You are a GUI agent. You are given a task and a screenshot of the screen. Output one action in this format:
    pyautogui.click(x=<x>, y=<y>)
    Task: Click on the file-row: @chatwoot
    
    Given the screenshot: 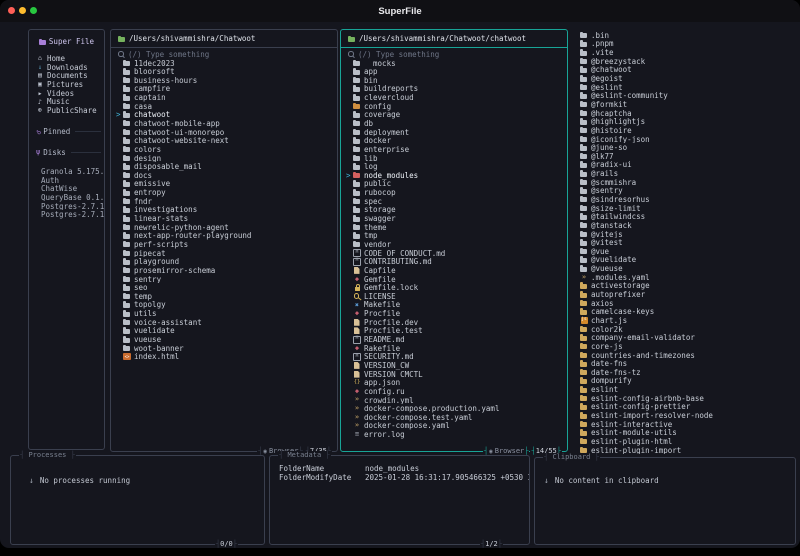 What is the action you would take?
    pyautogui.click(x=684, y=70)
    